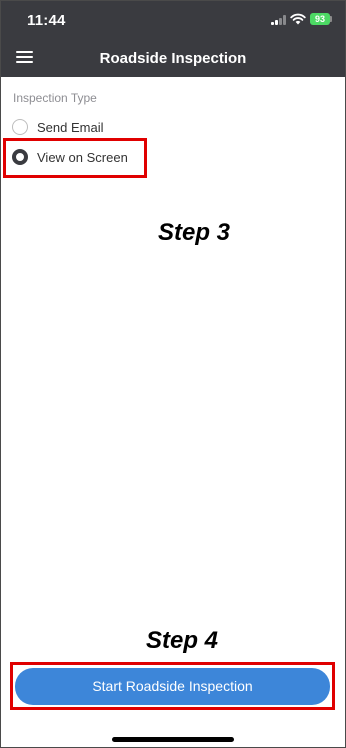  Describe the element at coordinates (20, 127) in the screenshot. I see `radio-button` at that location.